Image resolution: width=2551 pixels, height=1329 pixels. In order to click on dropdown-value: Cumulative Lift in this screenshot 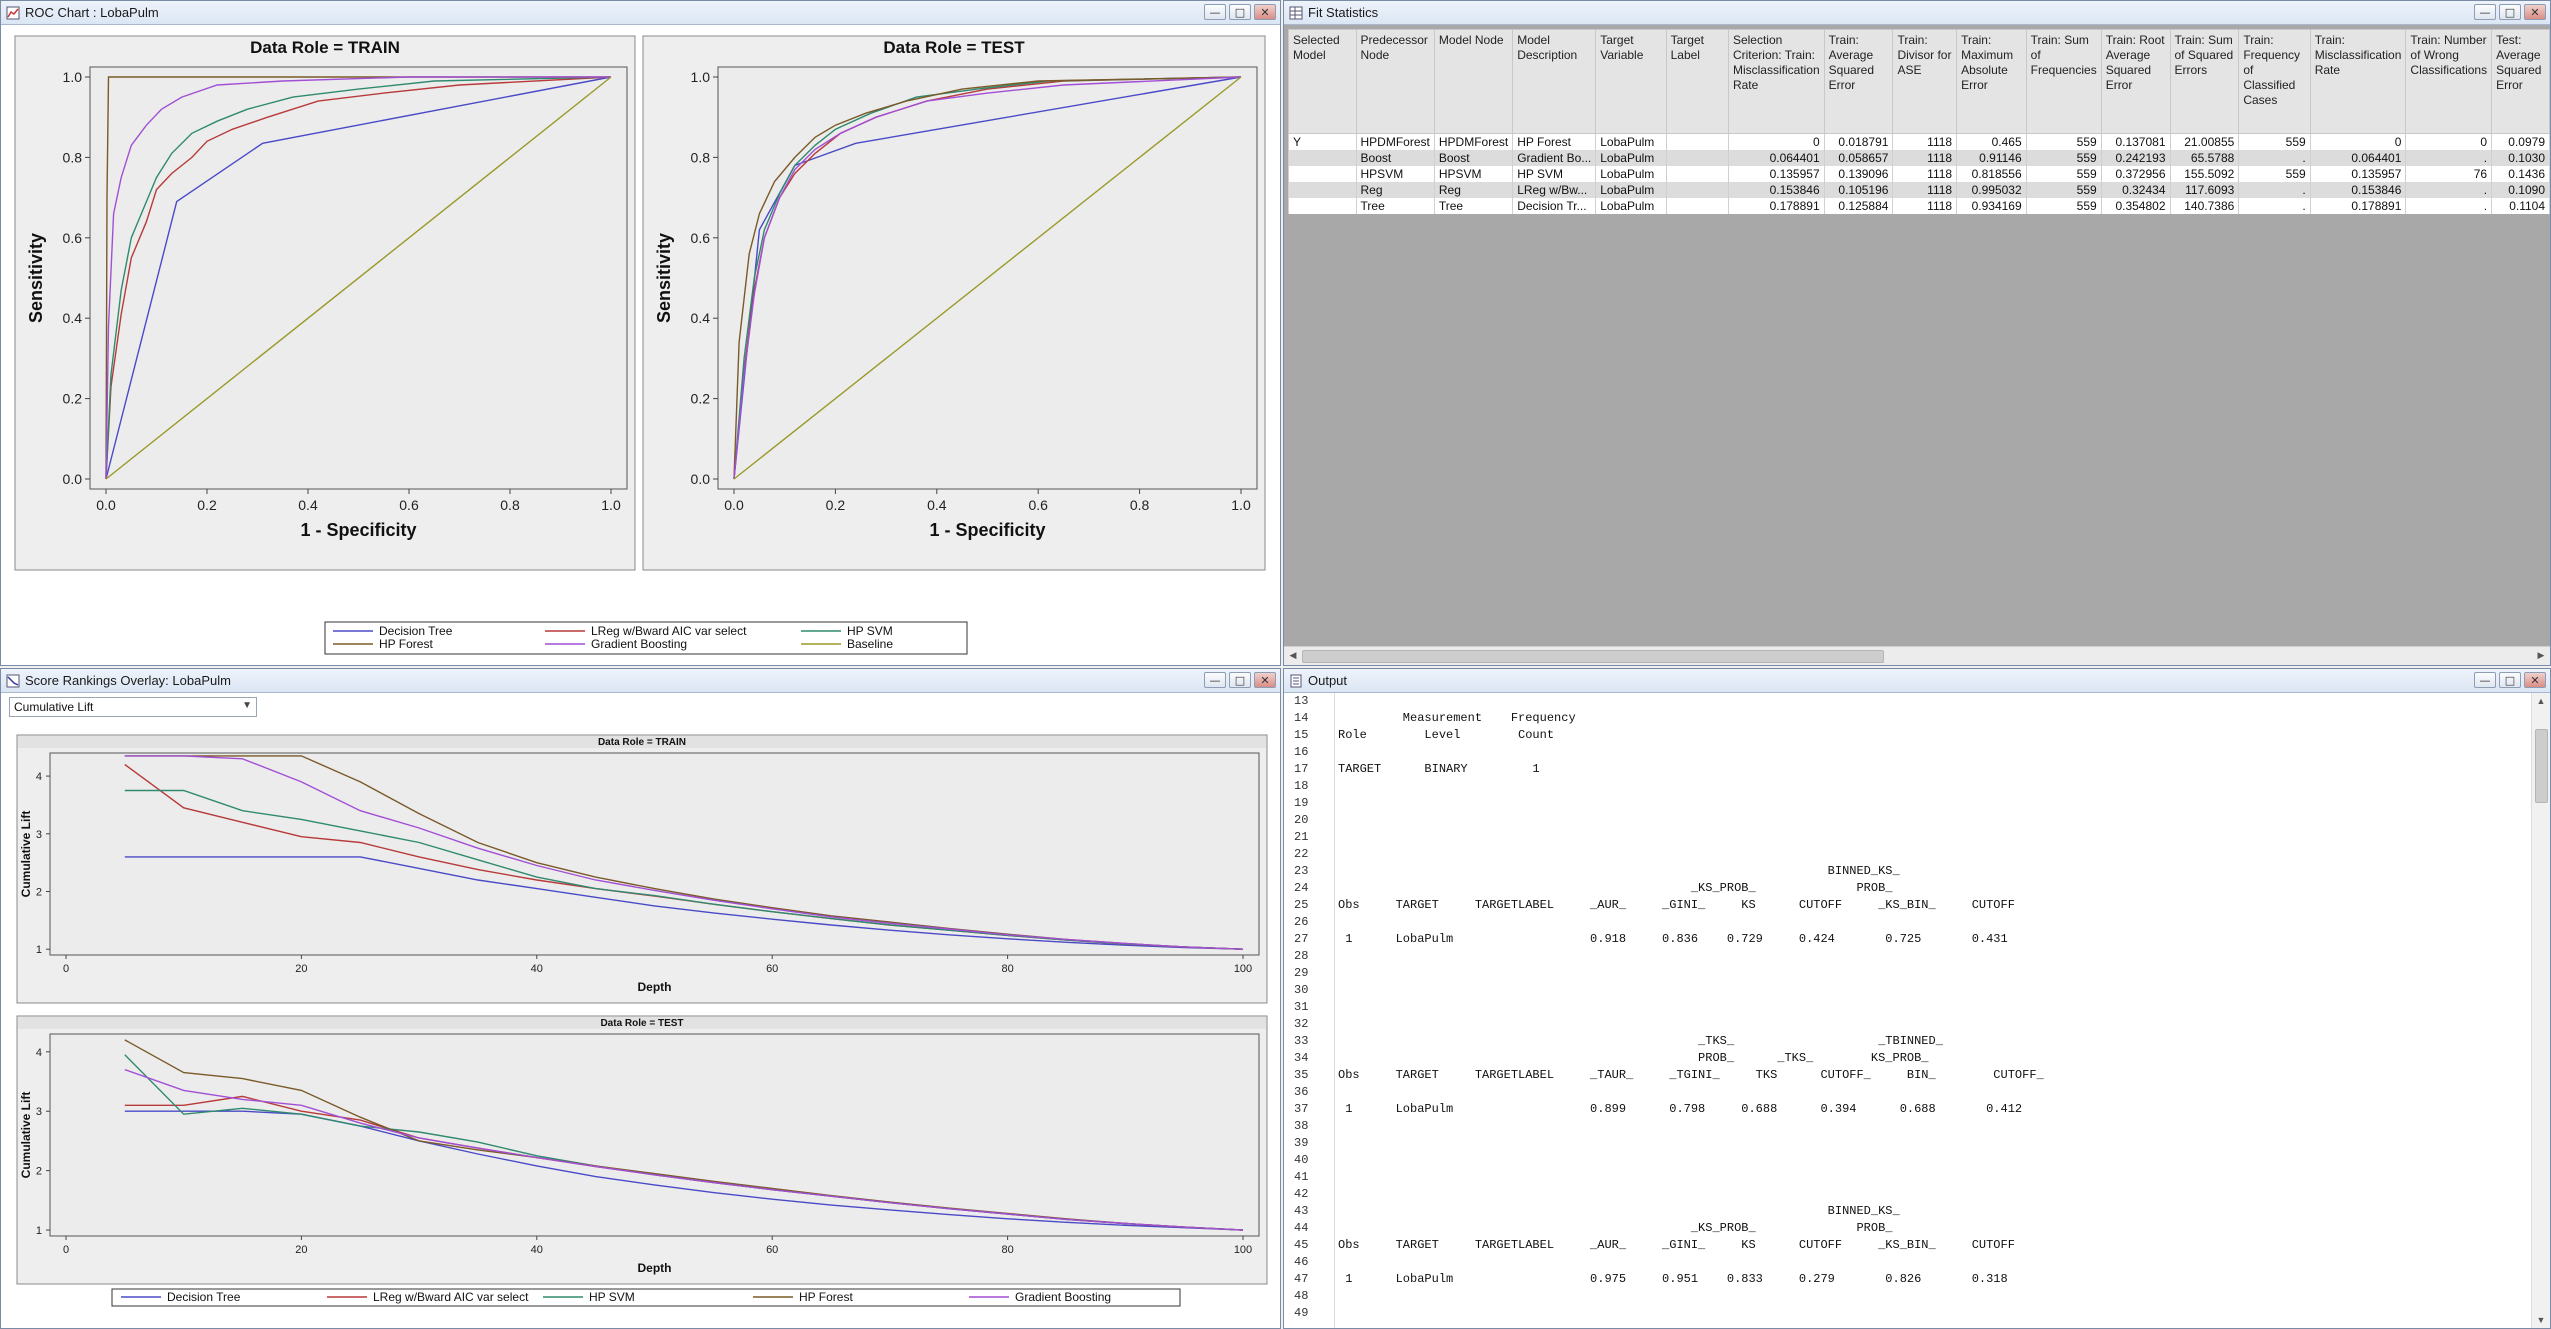, I will do `click(54, 707)`.